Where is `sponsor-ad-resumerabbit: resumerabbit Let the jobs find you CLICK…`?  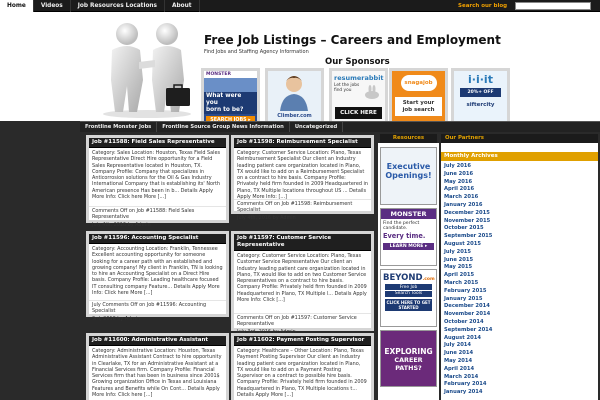
sponsor-ad-resumerabbit: resumerabbit Let the jobs find you CLICK… is located at coordinates (358, 97).